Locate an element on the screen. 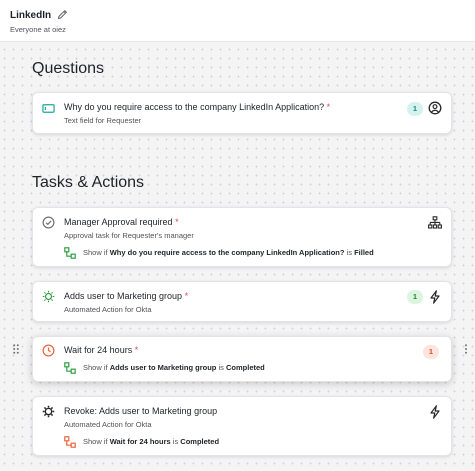 The height and width of the screenshot is (471, 475). task-condition: Show if Wait for 24 hours is Completed is located at coordinates (141, 441).